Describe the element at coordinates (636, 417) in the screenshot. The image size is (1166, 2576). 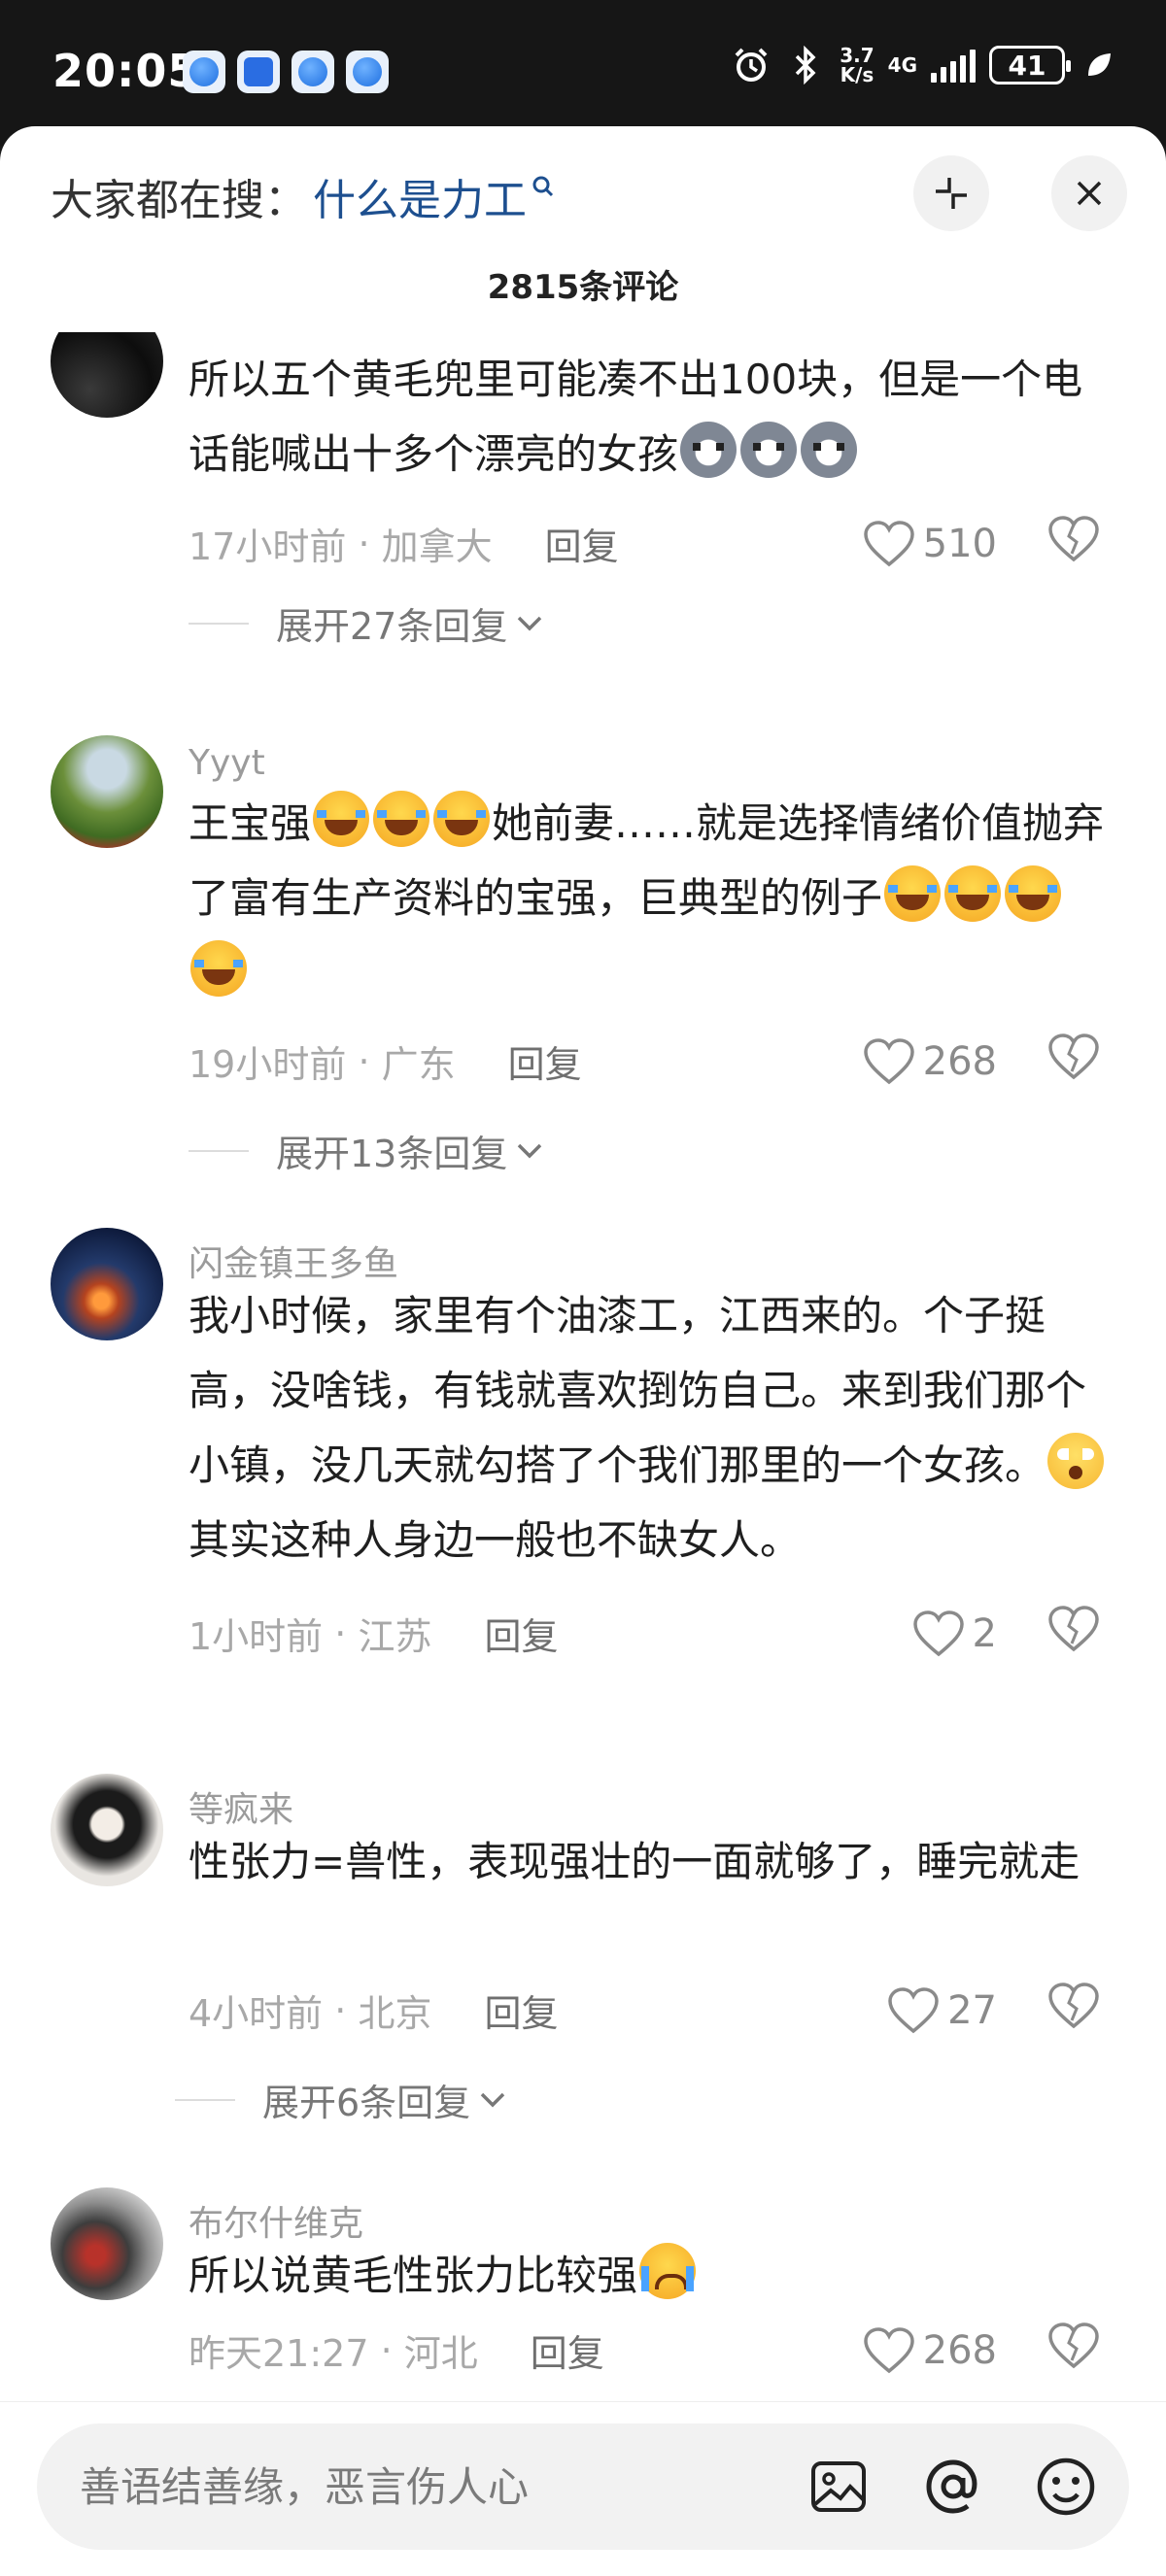
I see `comment-text: 所以五个黄毛兜里可能凑不出100块，但是一个电话能喊出十多个漂亮的女孩` at that location.